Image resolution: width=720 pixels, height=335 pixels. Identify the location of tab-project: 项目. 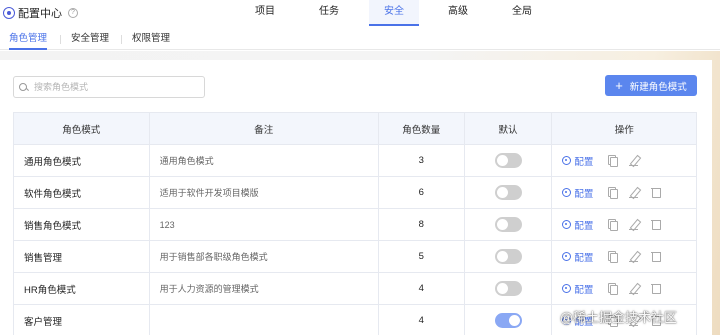
(265, 13).